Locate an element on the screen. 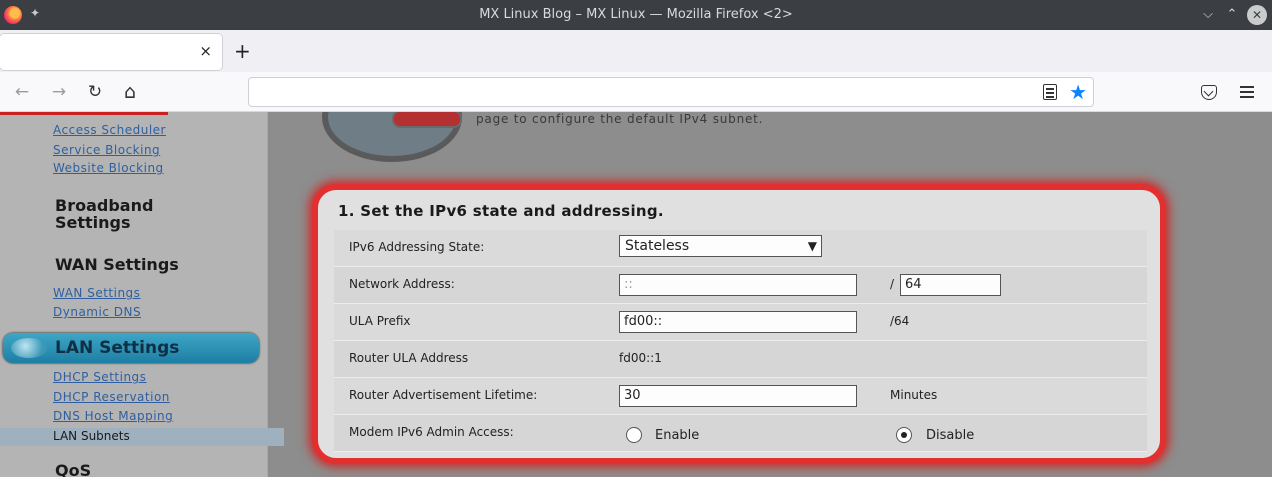 The image size is (1272, 477). chevron-up-icon: ⌃ is located at coordinates (1232, 15).